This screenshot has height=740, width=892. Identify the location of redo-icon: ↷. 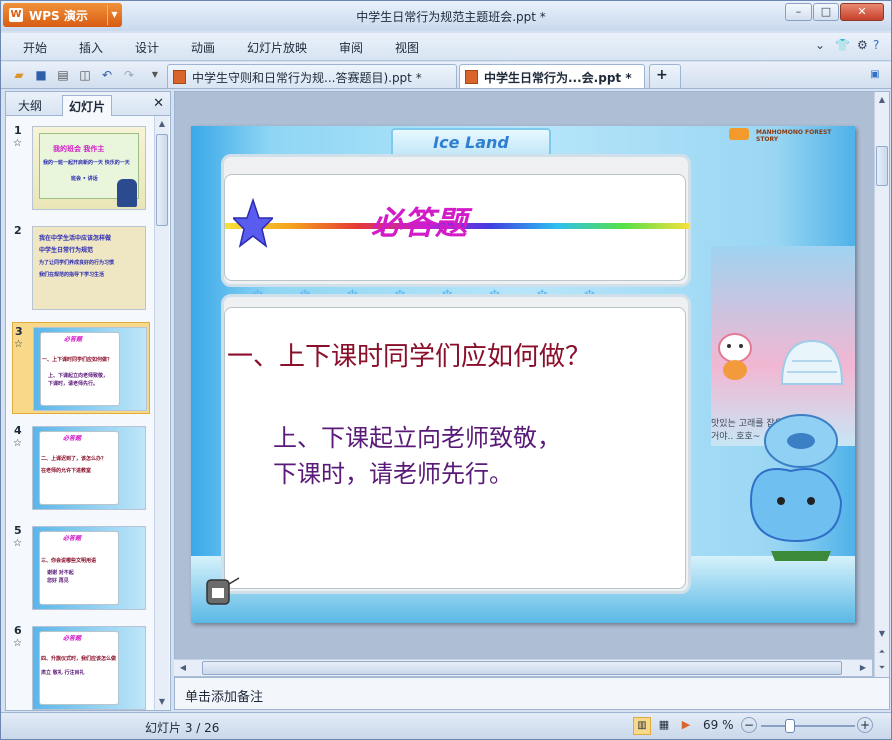
(129, 75).